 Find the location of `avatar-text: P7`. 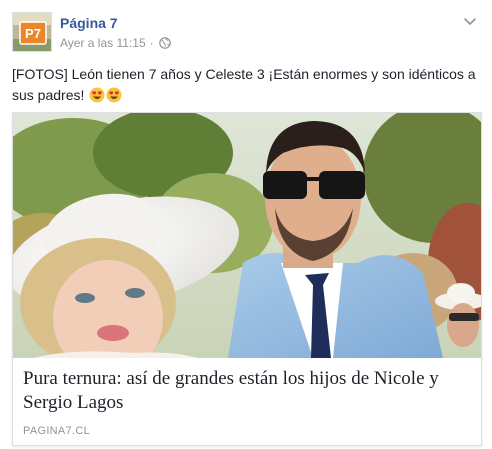

avatar-text: P7 is located at coordinates (33, 33).